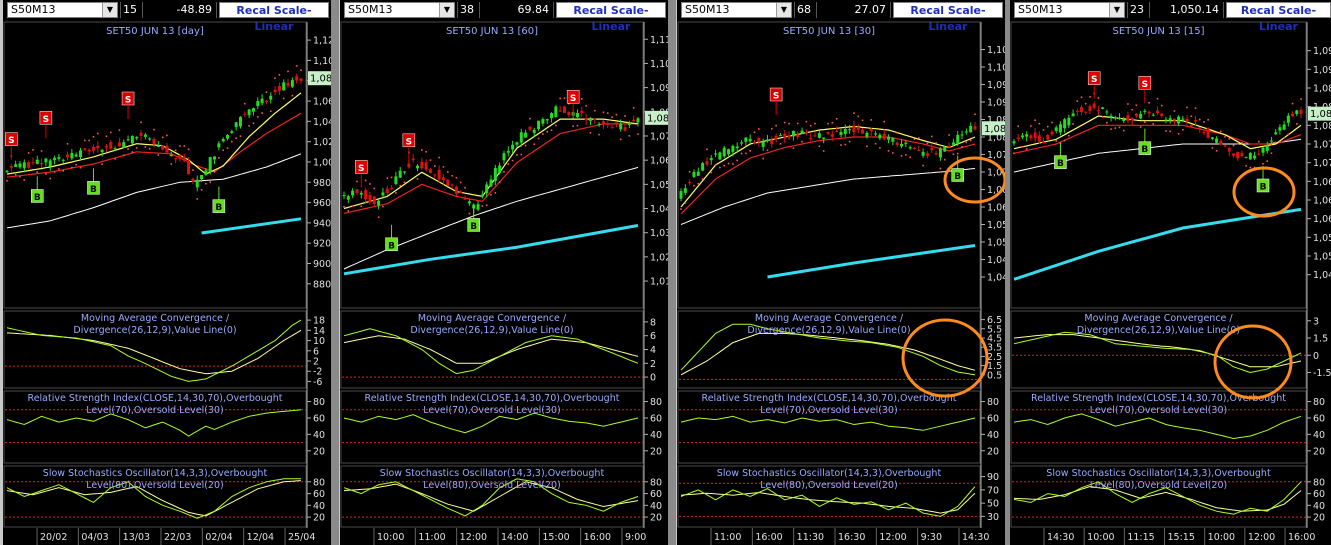 The height and width of the screenshot is (545, 1331). I want to click on sell-signal-label: S, so click(573, 99).